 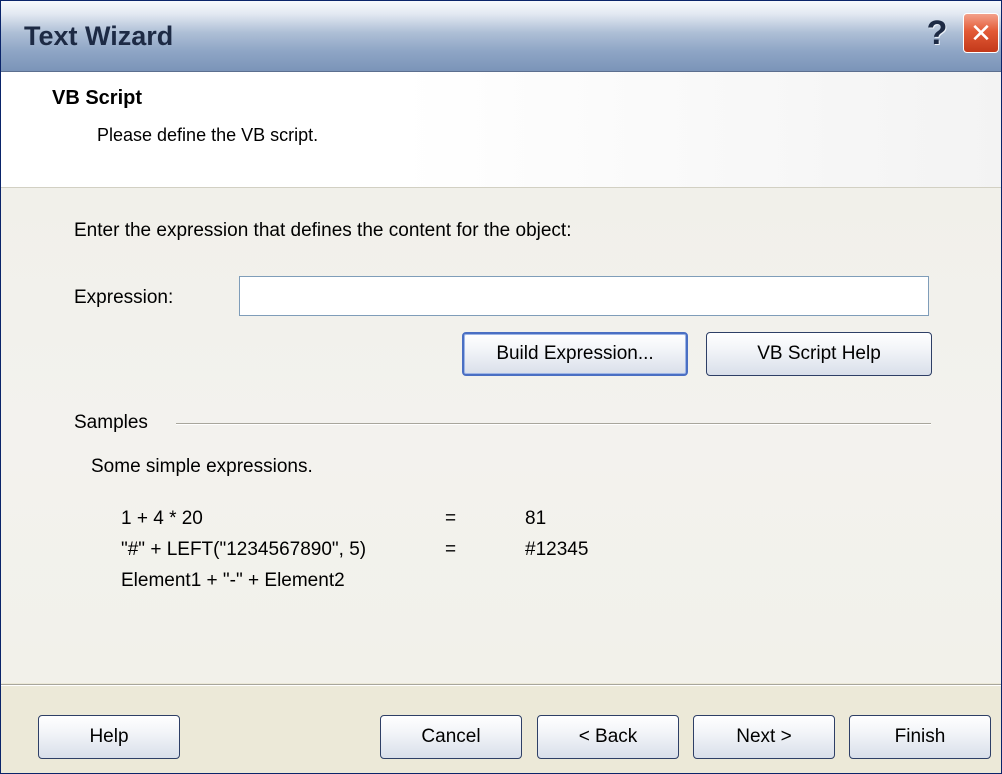 What do you see at coordinates (501, 685) in the screenshot?
I see `footer-divider` at bounding box center [501, 685].